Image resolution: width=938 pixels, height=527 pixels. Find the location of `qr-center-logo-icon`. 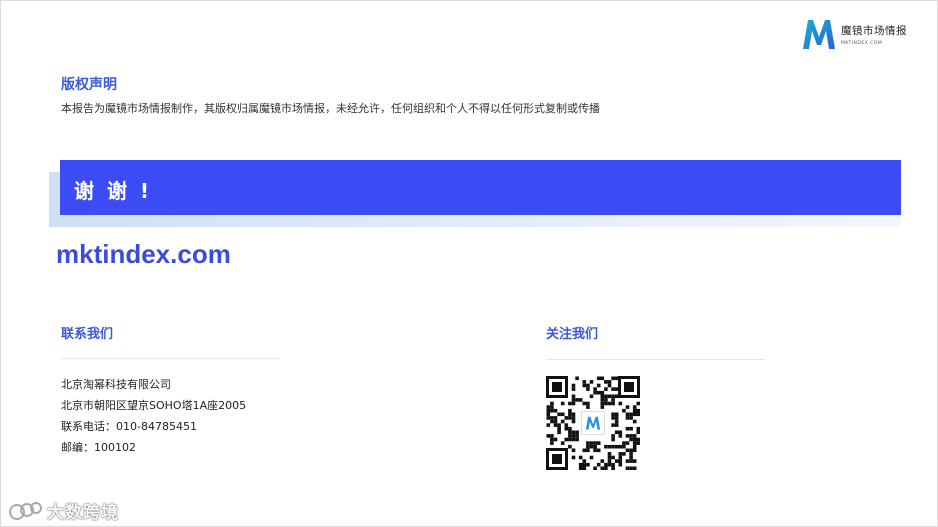

qr-center-logo-icon is located at coordinates (593, 423).